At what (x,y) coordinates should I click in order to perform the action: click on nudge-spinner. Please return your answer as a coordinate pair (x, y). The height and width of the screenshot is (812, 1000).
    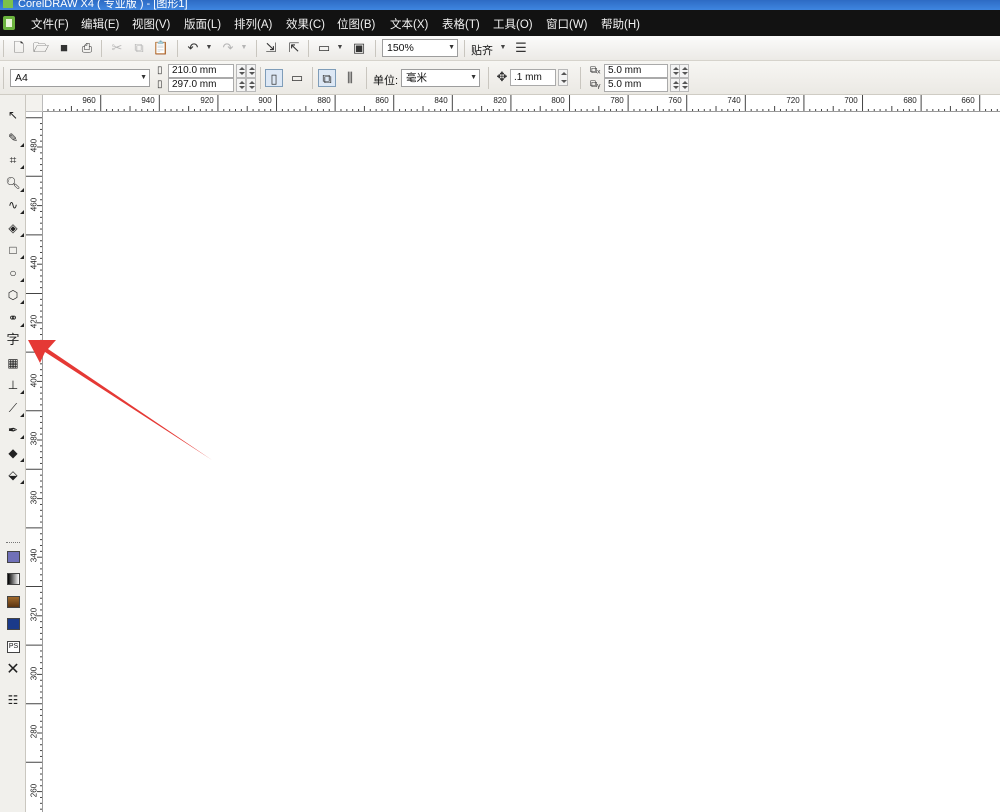
    Looking at the image, I should click on (563, 77).